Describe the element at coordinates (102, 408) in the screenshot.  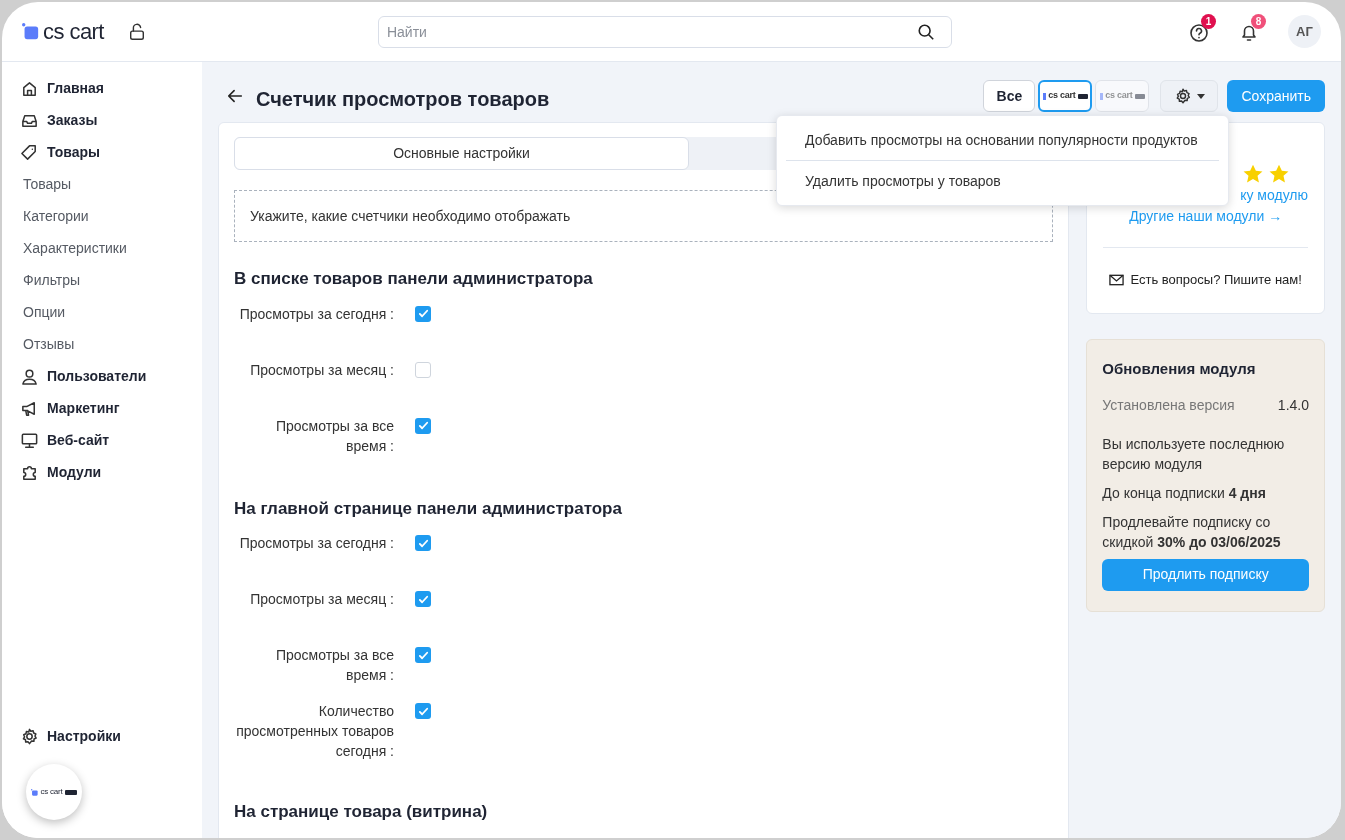
I see `sidebar-item: Маркетинг` at that location.